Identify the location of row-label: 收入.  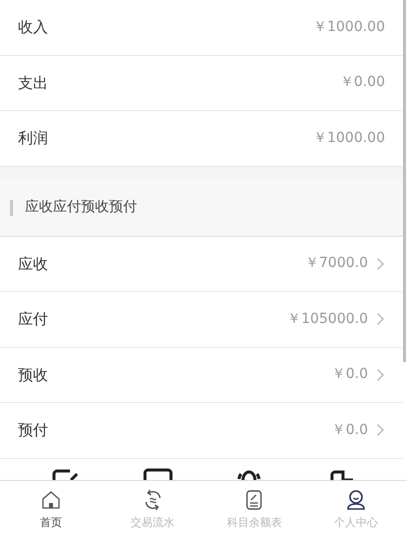
(33, 27).